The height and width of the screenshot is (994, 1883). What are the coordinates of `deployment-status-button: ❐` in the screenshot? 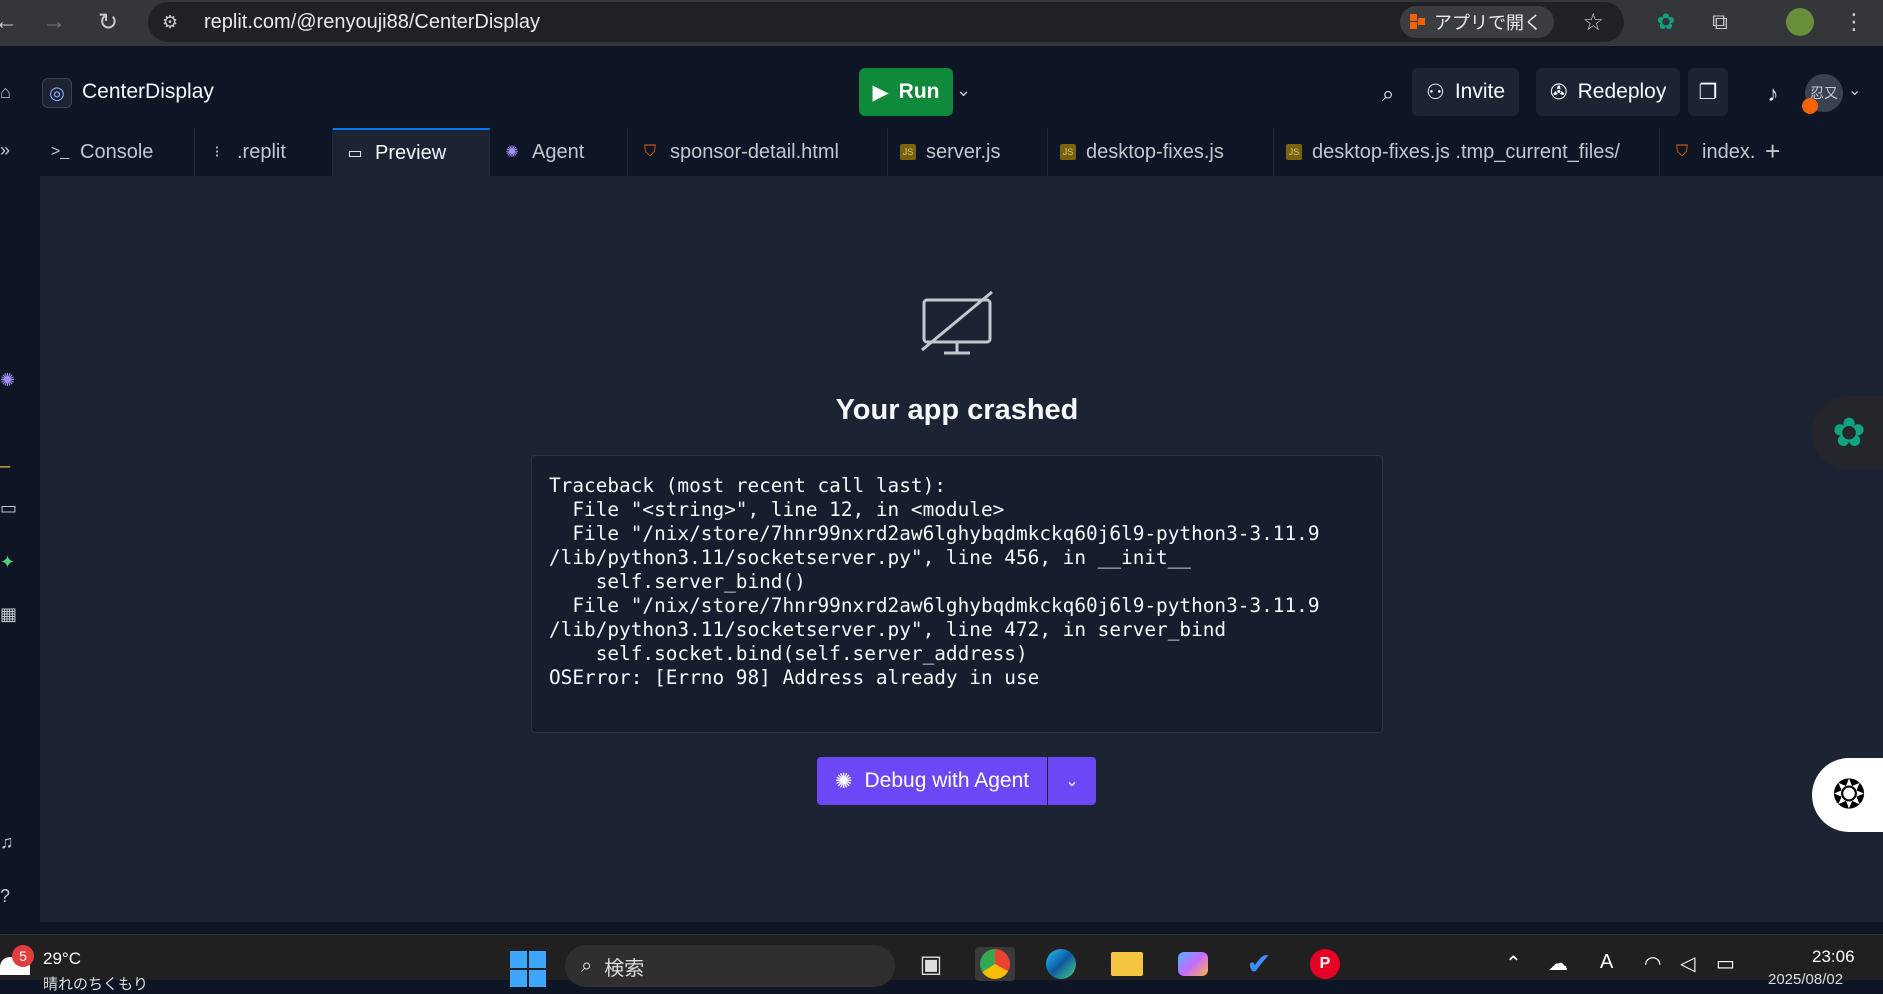 It's located at (1708, 92).